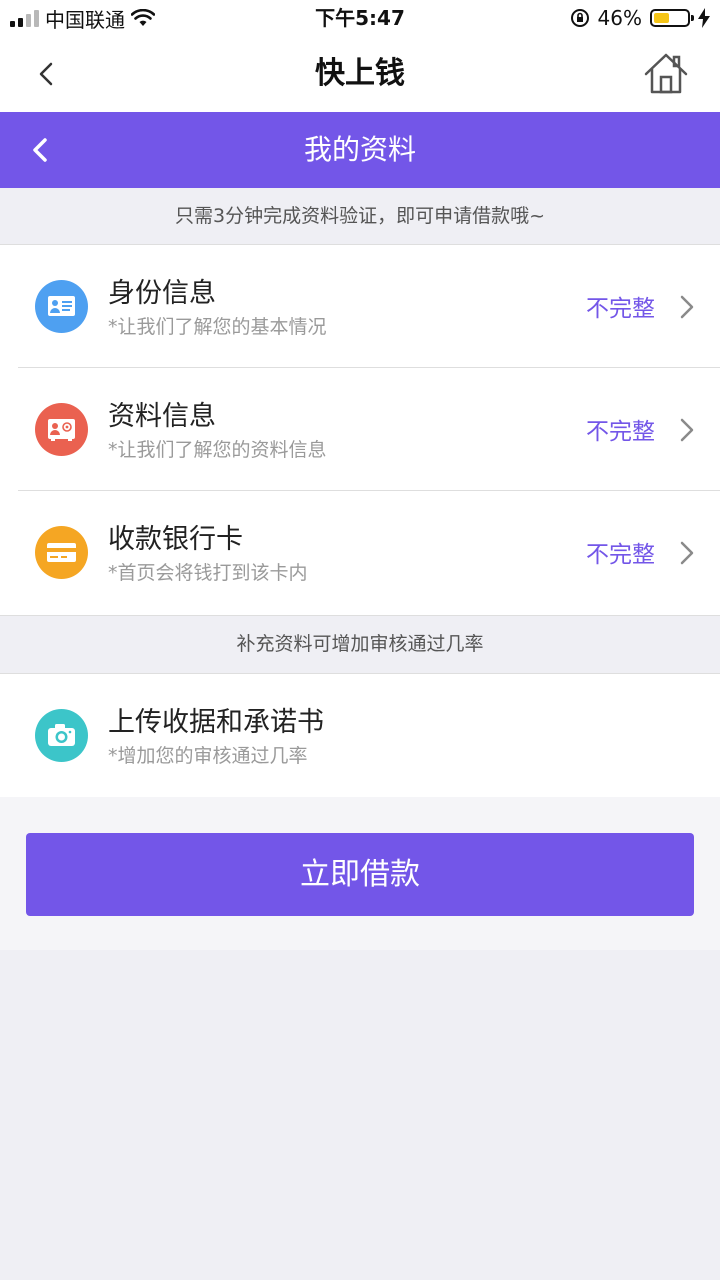 This screenshot has width=720, height=1280. I want to click on bank-card-icon, so click(61, 552).